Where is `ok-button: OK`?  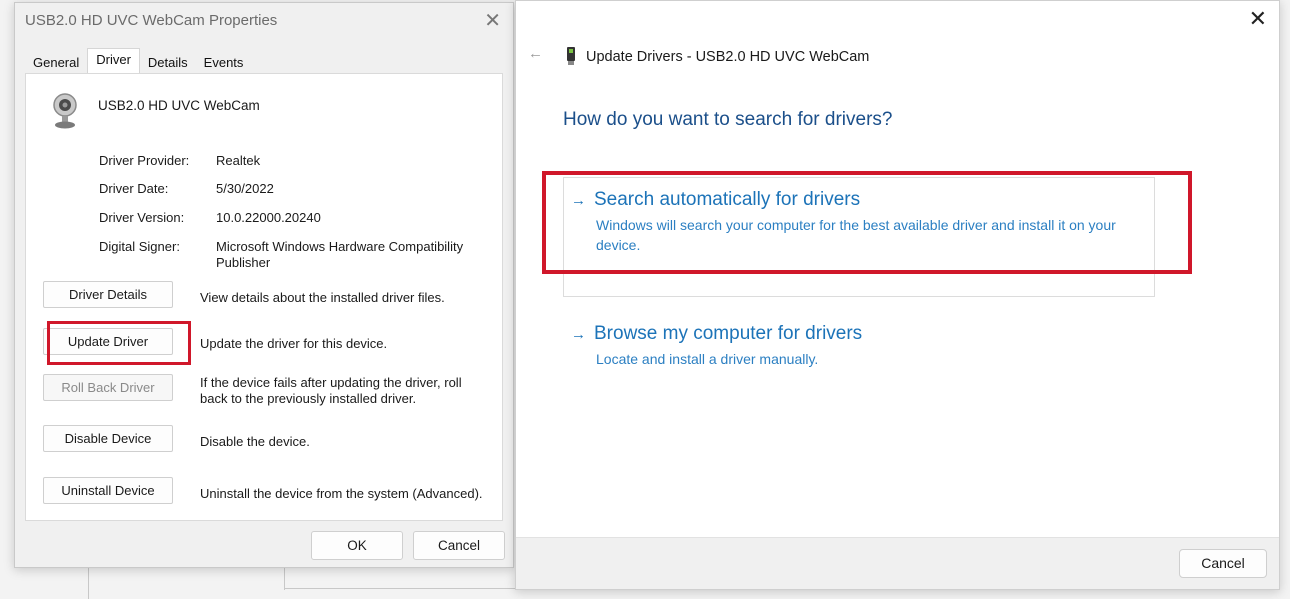
ok-button: OK is located at coordinates (357, 545).